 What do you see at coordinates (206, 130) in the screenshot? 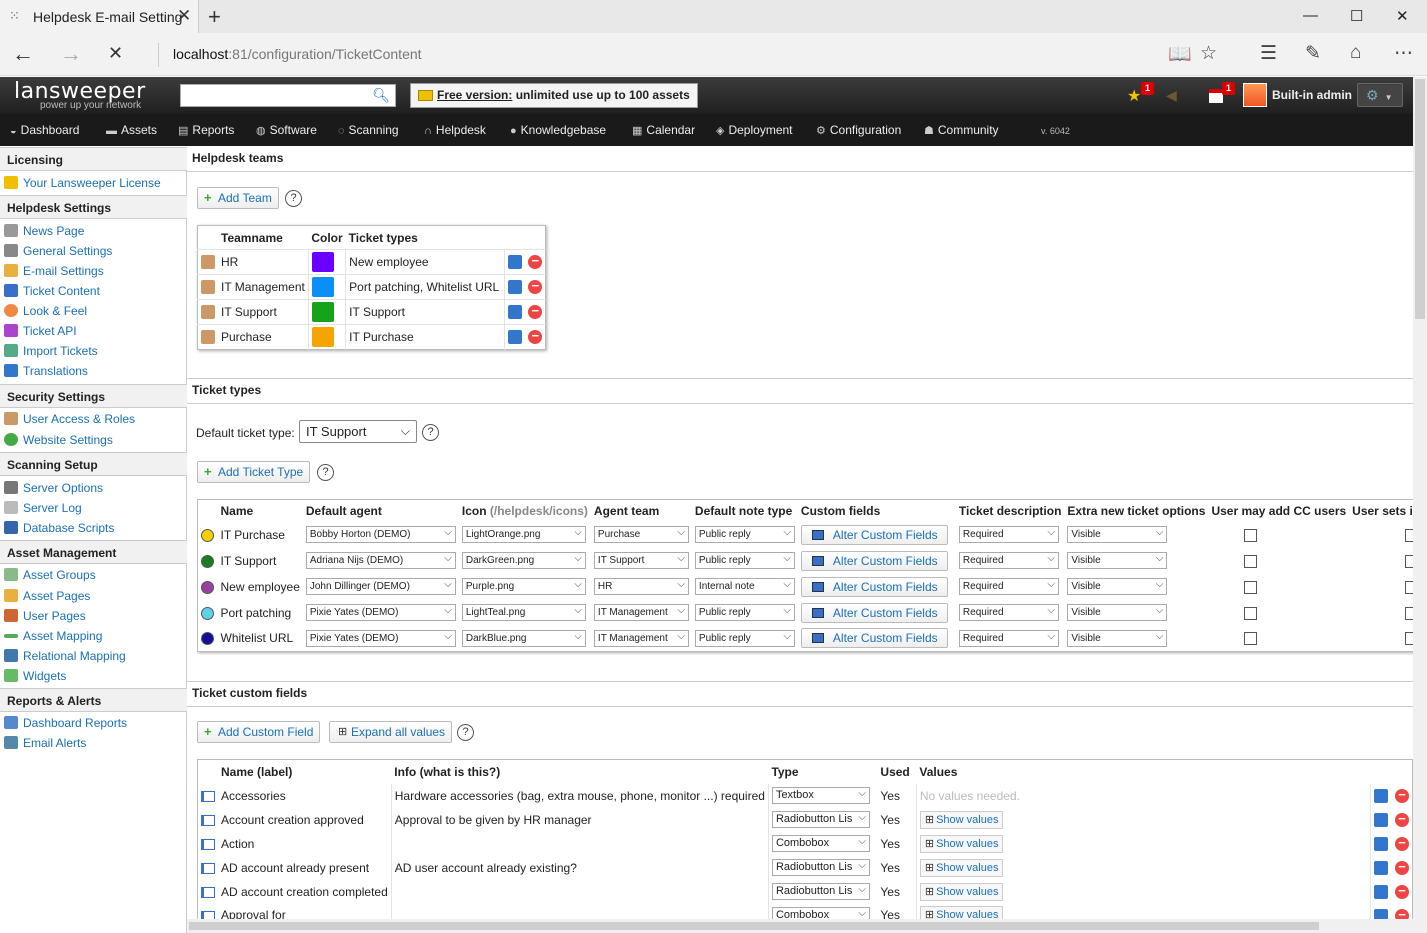
I see `nav-reports: ▤ Reports` at bounding box center [206, 130].